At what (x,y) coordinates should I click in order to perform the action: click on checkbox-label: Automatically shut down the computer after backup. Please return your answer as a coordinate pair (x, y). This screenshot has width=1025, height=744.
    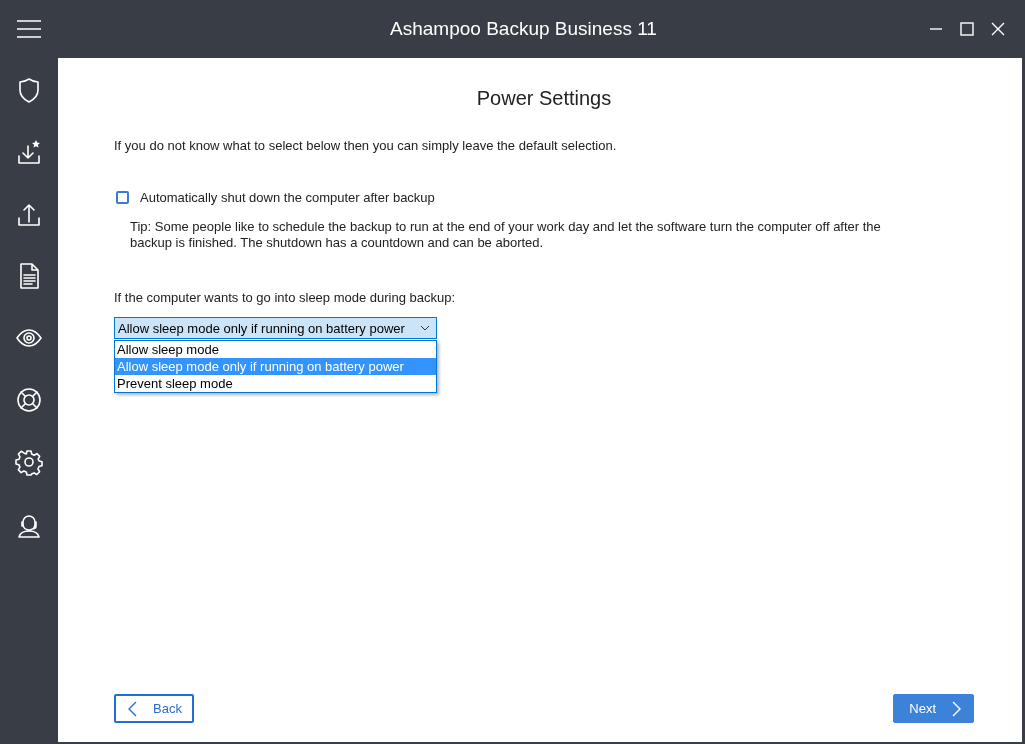
    Looking at the image, I should click on (287, 197).